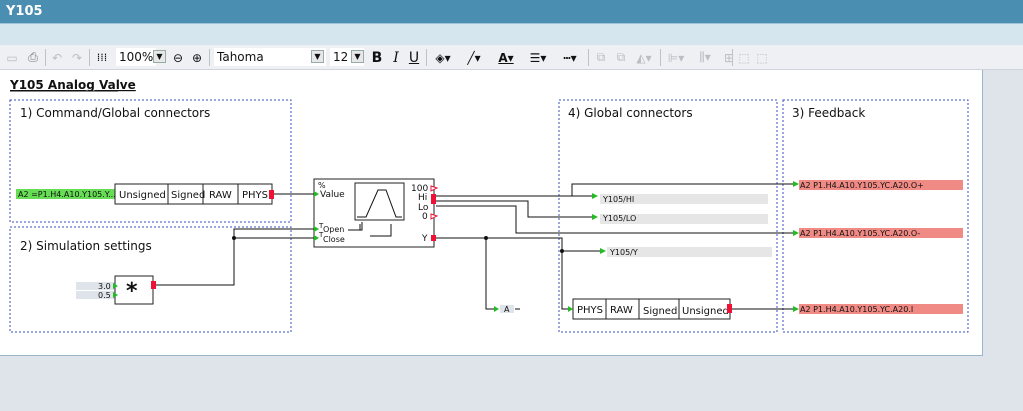  What do you see at coordinates (86, 246) in the screenshot?
I see `group-simulation-label: 2) Simulation settings` at bounding box center [86, 246].